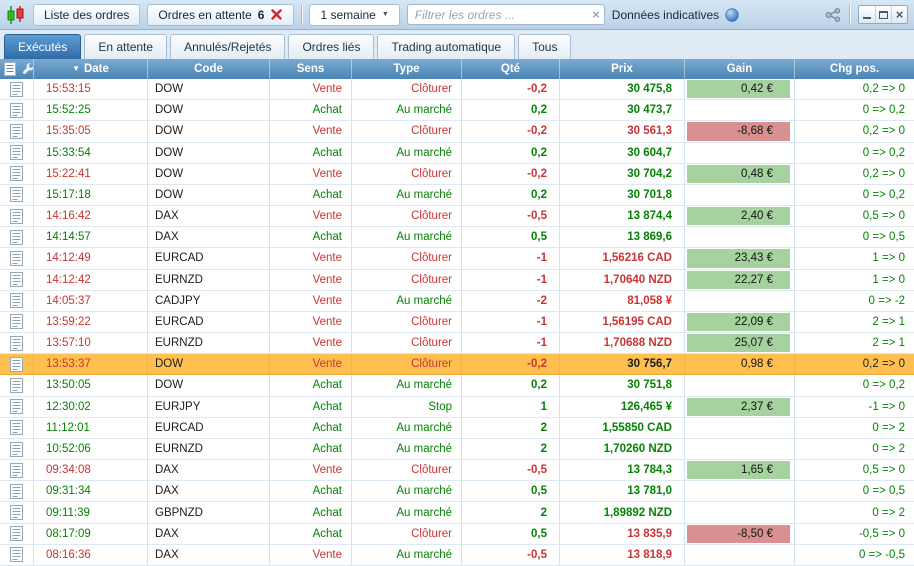  I want to click on filter-input, so click(505, 14).